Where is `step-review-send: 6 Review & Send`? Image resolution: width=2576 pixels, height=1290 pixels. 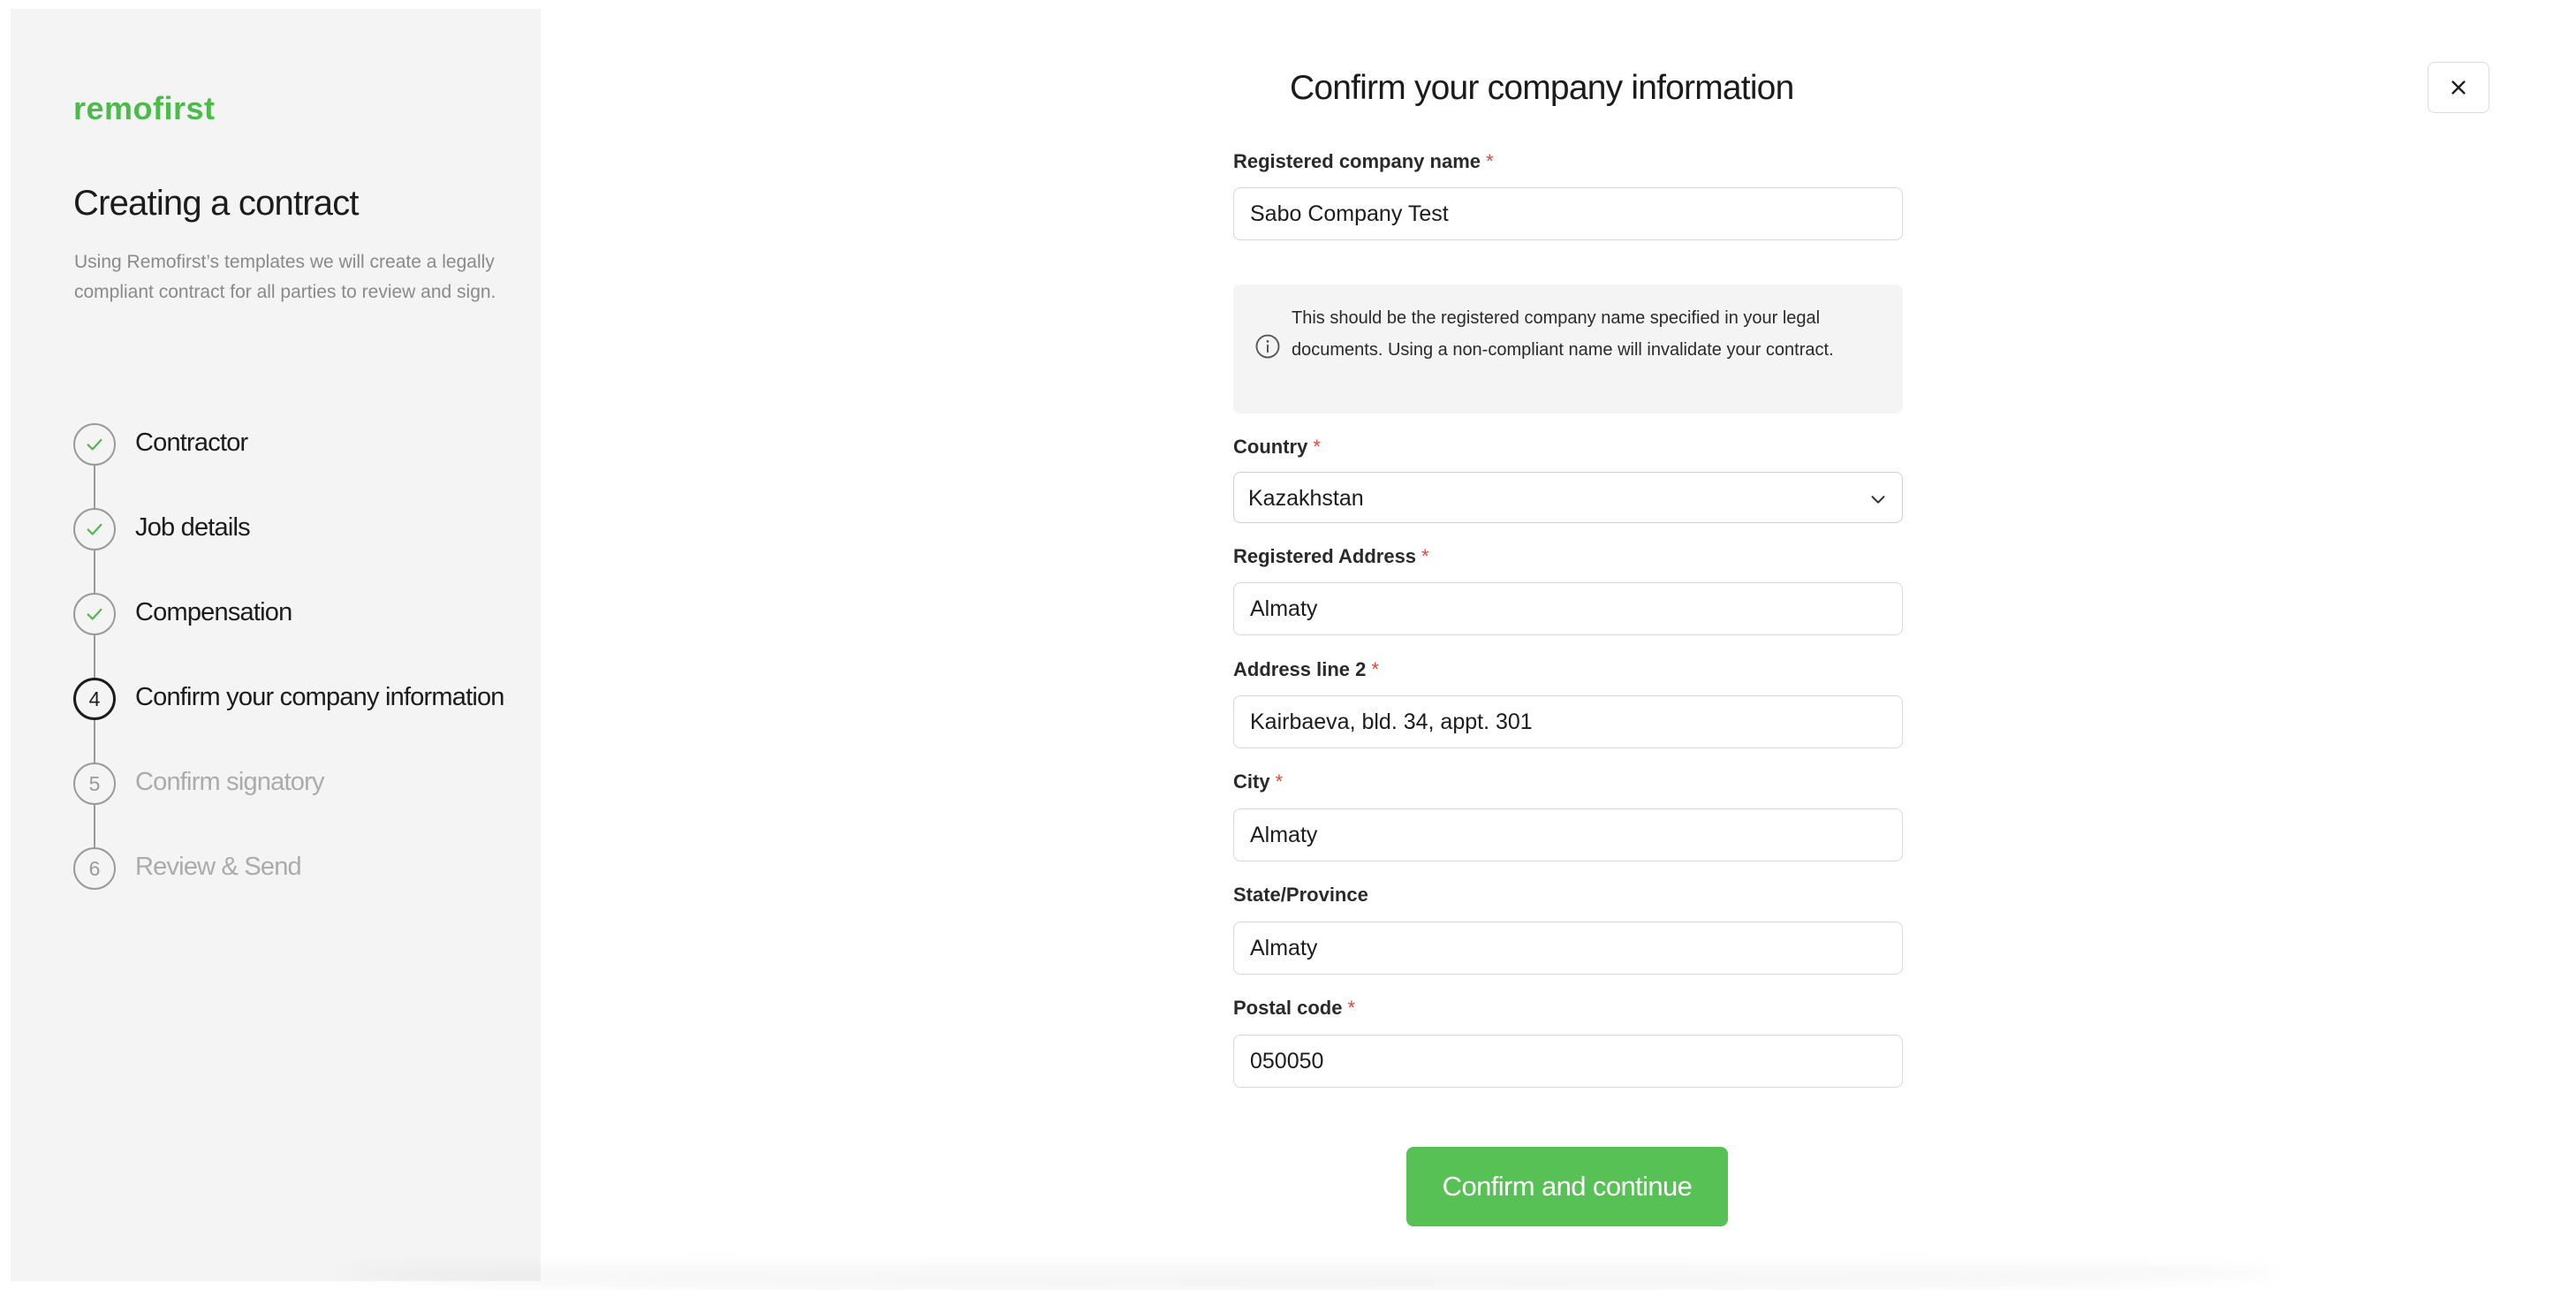
step-review-send: 6 Review & Send is located at coordinates (311, 868).